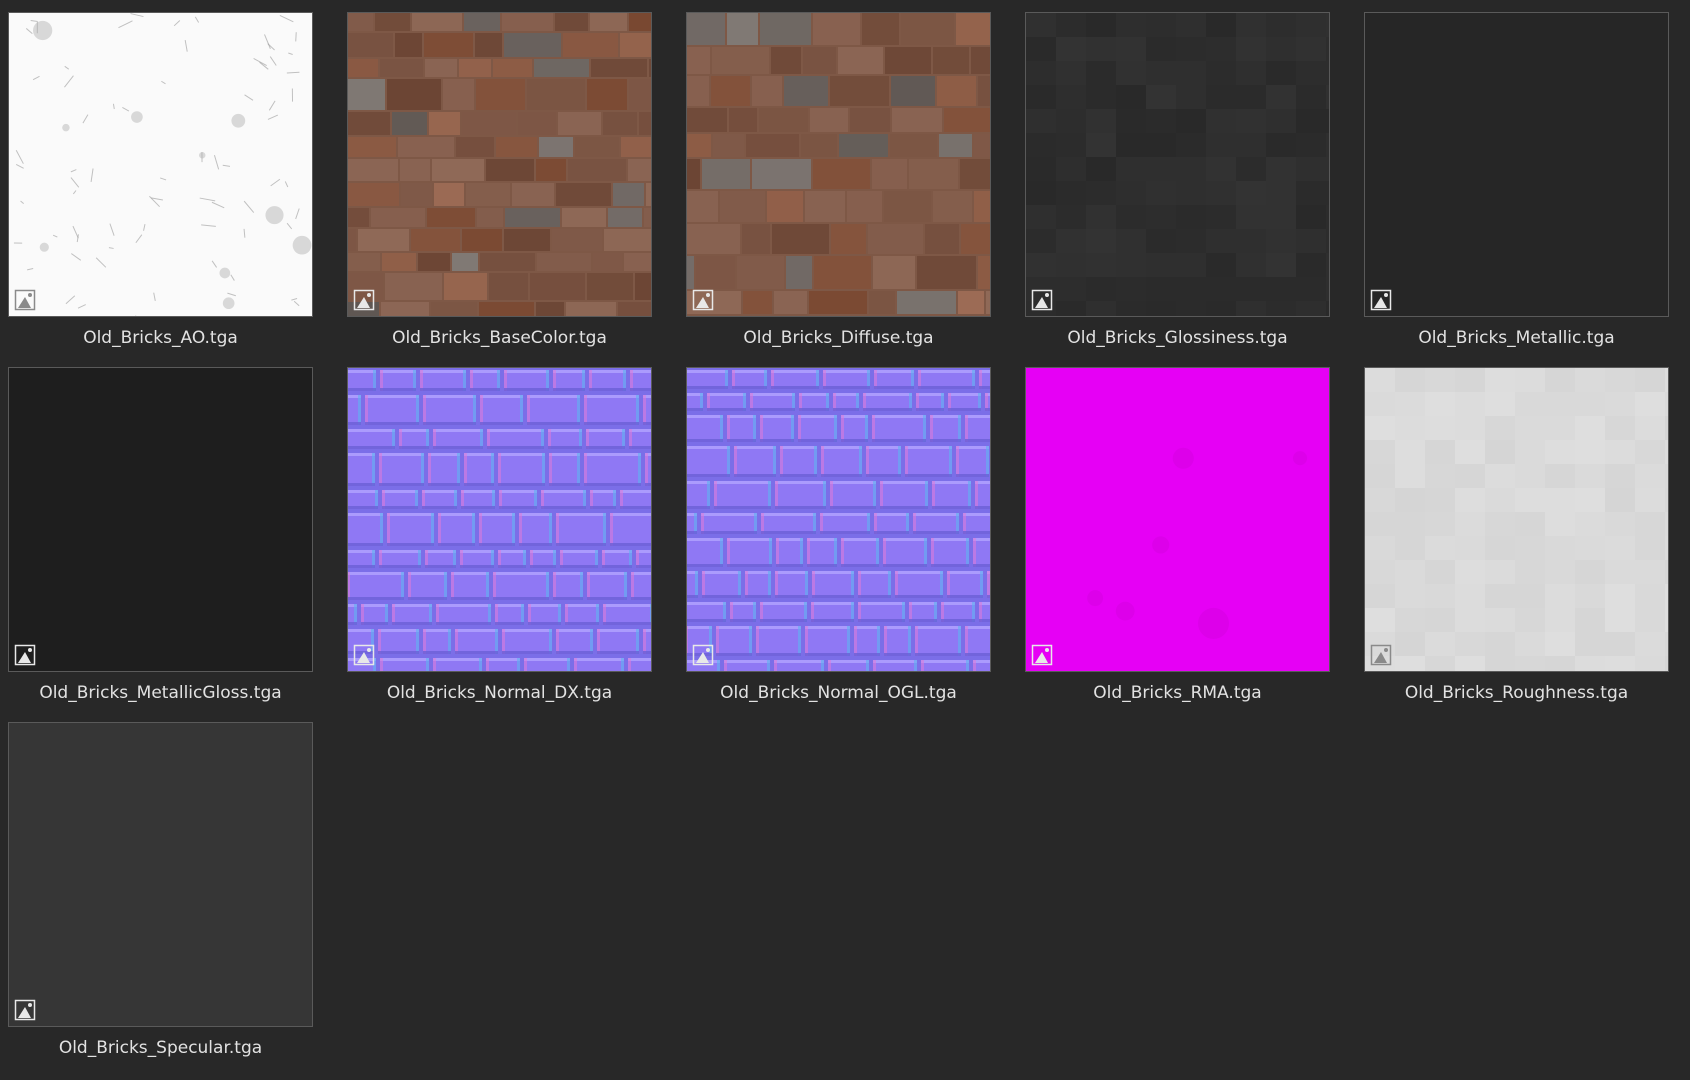 The width and height of the screenshot is (1690, 1080). I want to click on file-thumbnail-item: Old_Bricks_Roughness.tga, so click(1516, 544).